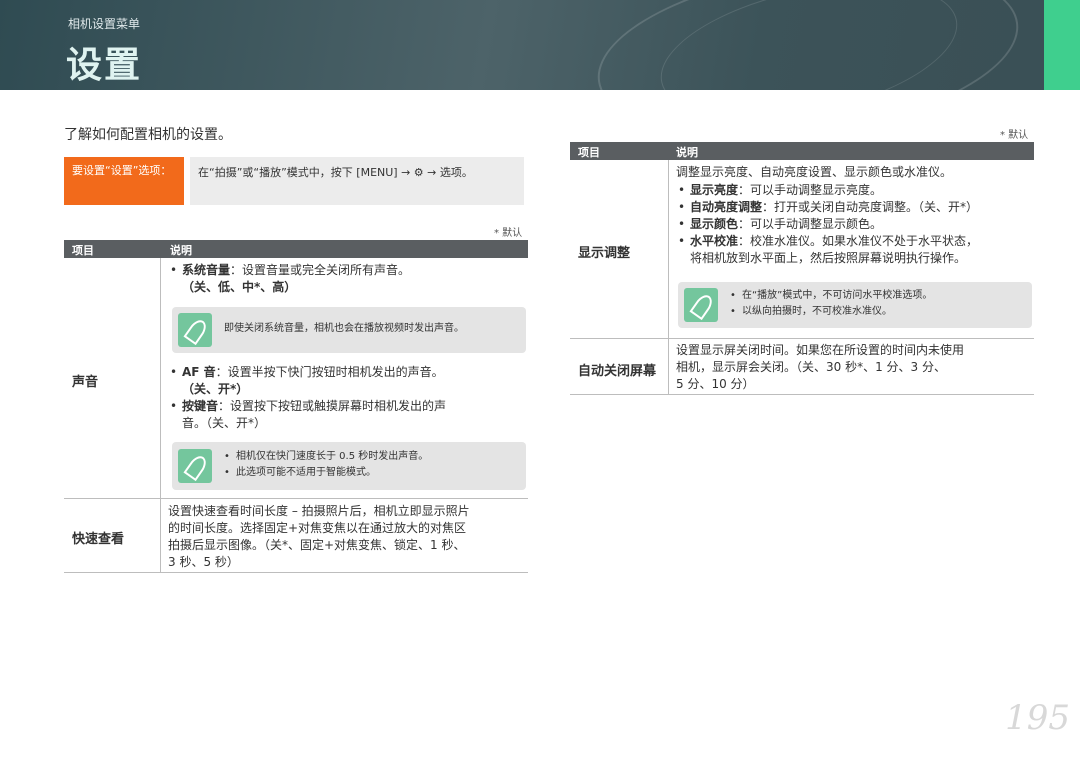 Image resolution: width=1080 pixels, height=765 pixels. I want to click on note-box: 即使关闭系统音量，相机也会在播放视频时发出声音。, so click(349, 330).